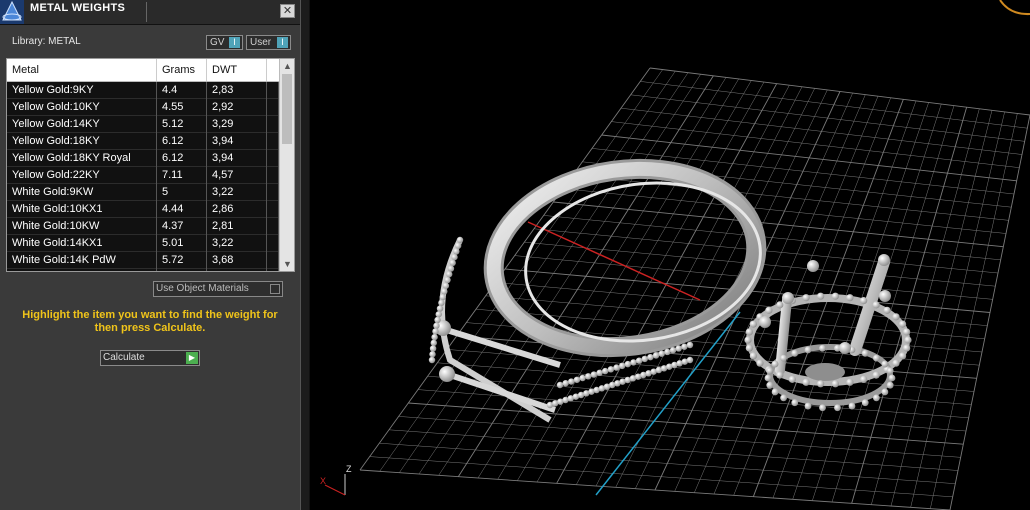 The image size is (1030, 510). I want to click on table-row: Yellow Gold:22KY 7.11 4,57, so click(143, 175).